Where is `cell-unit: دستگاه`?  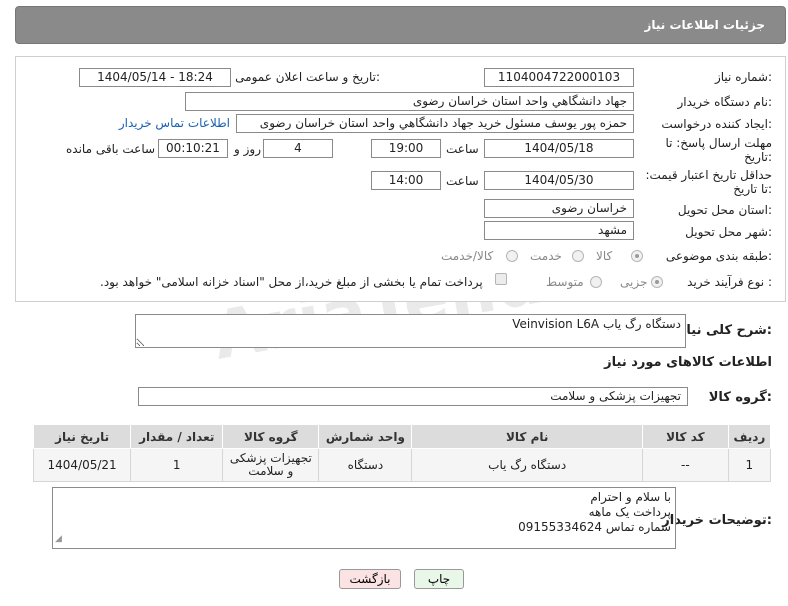 cell-unit: دستگاه is located at coordinates (365, 465).